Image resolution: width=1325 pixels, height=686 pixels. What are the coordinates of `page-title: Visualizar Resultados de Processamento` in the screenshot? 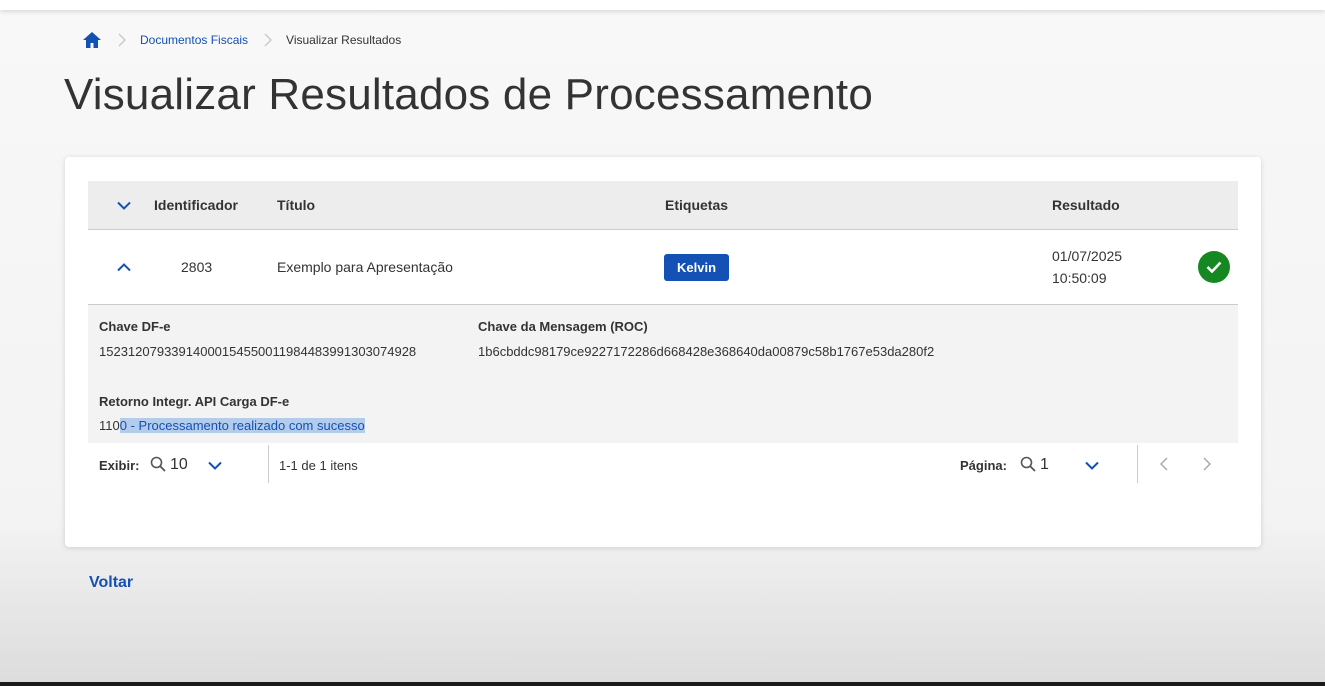 It's located at (468, 94).